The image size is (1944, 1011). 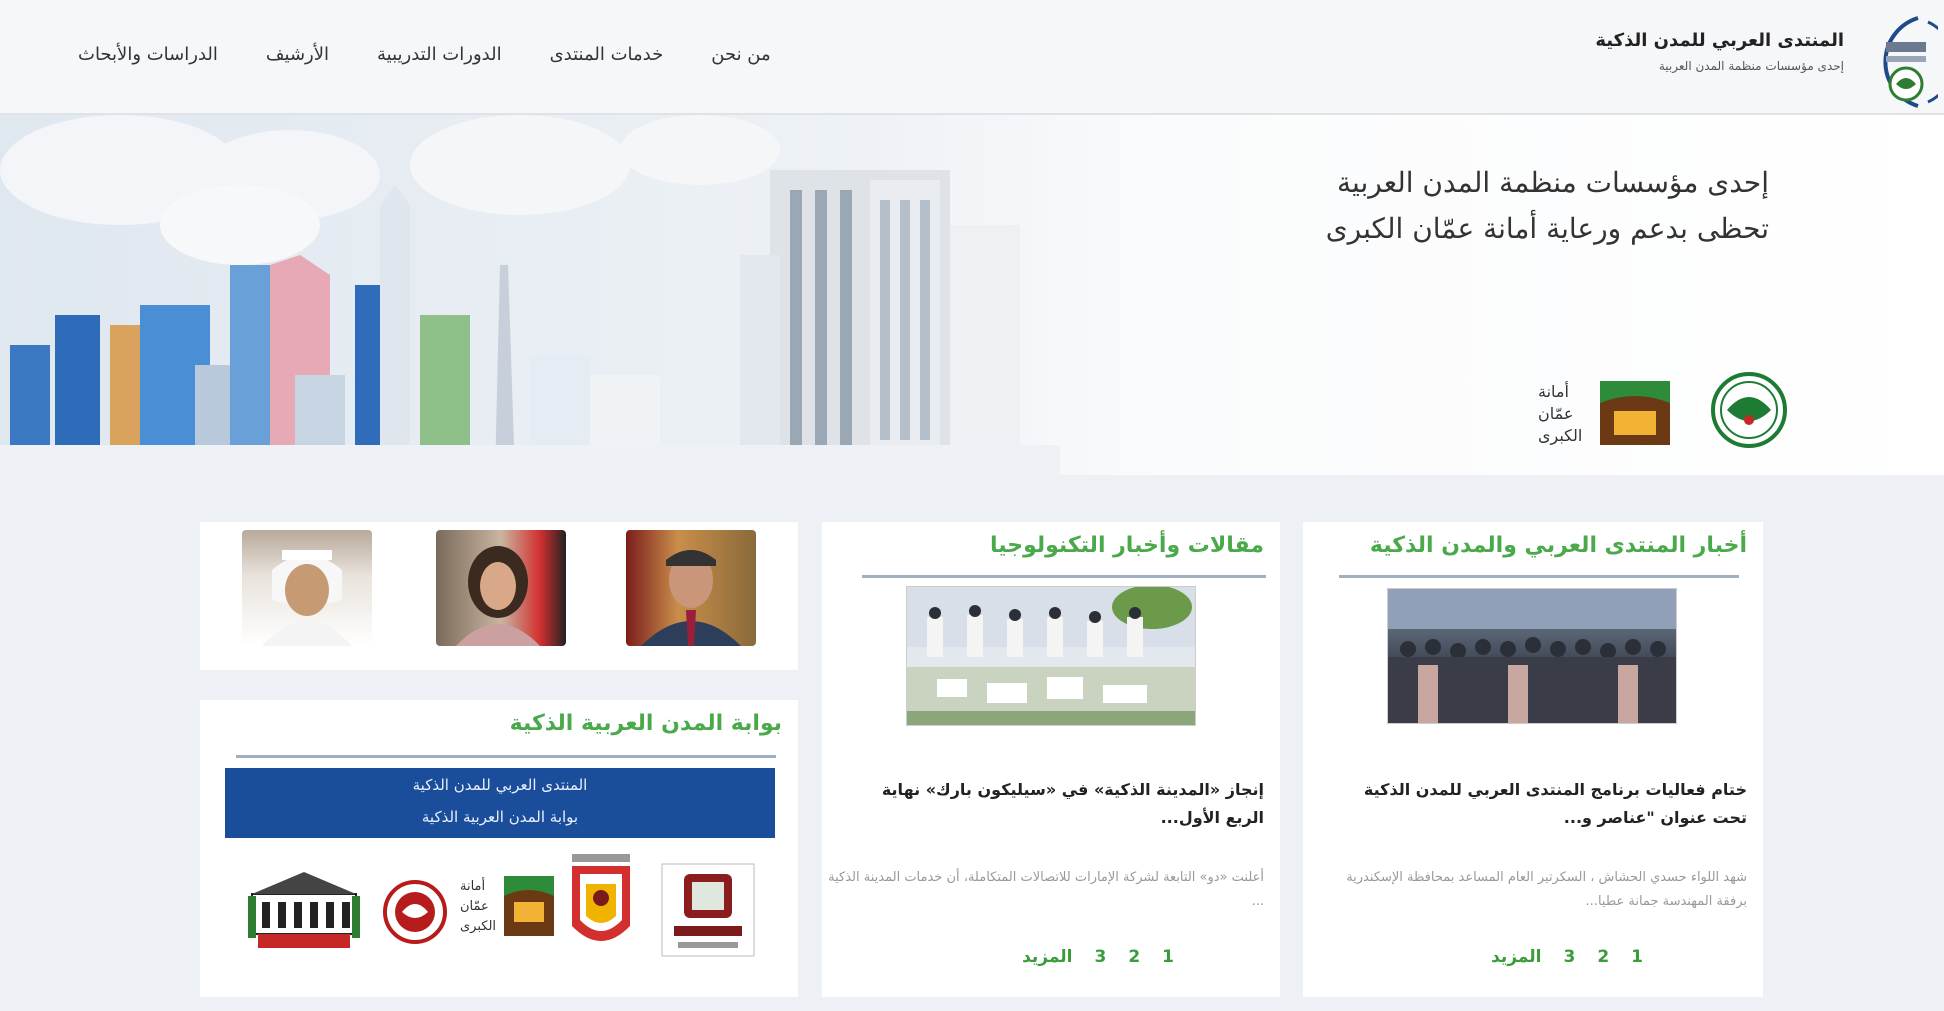 What do you see at coordinates (500, 785) in the screenshot?
I see `portal-banner-line-1: المنتدى العربي للمدن الذكية` at bounding box center [500, 785].